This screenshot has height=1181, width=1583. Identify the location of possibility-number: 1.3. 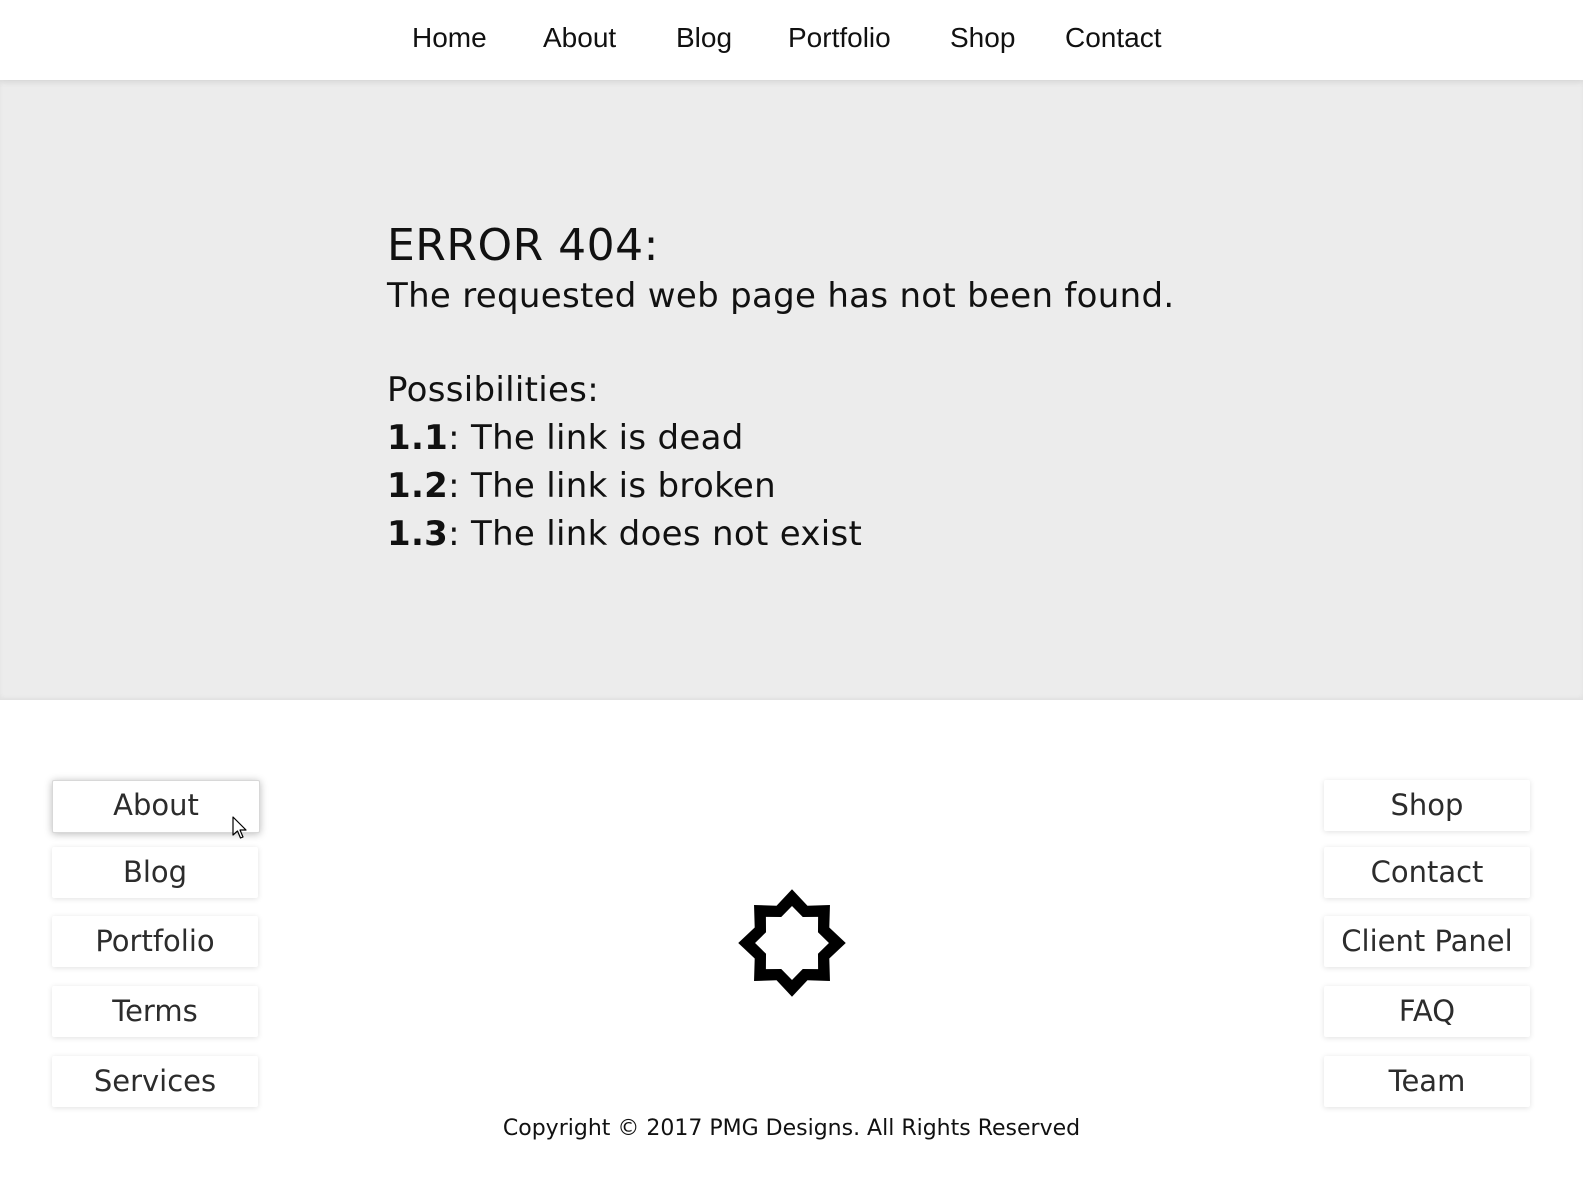
(418, 534).